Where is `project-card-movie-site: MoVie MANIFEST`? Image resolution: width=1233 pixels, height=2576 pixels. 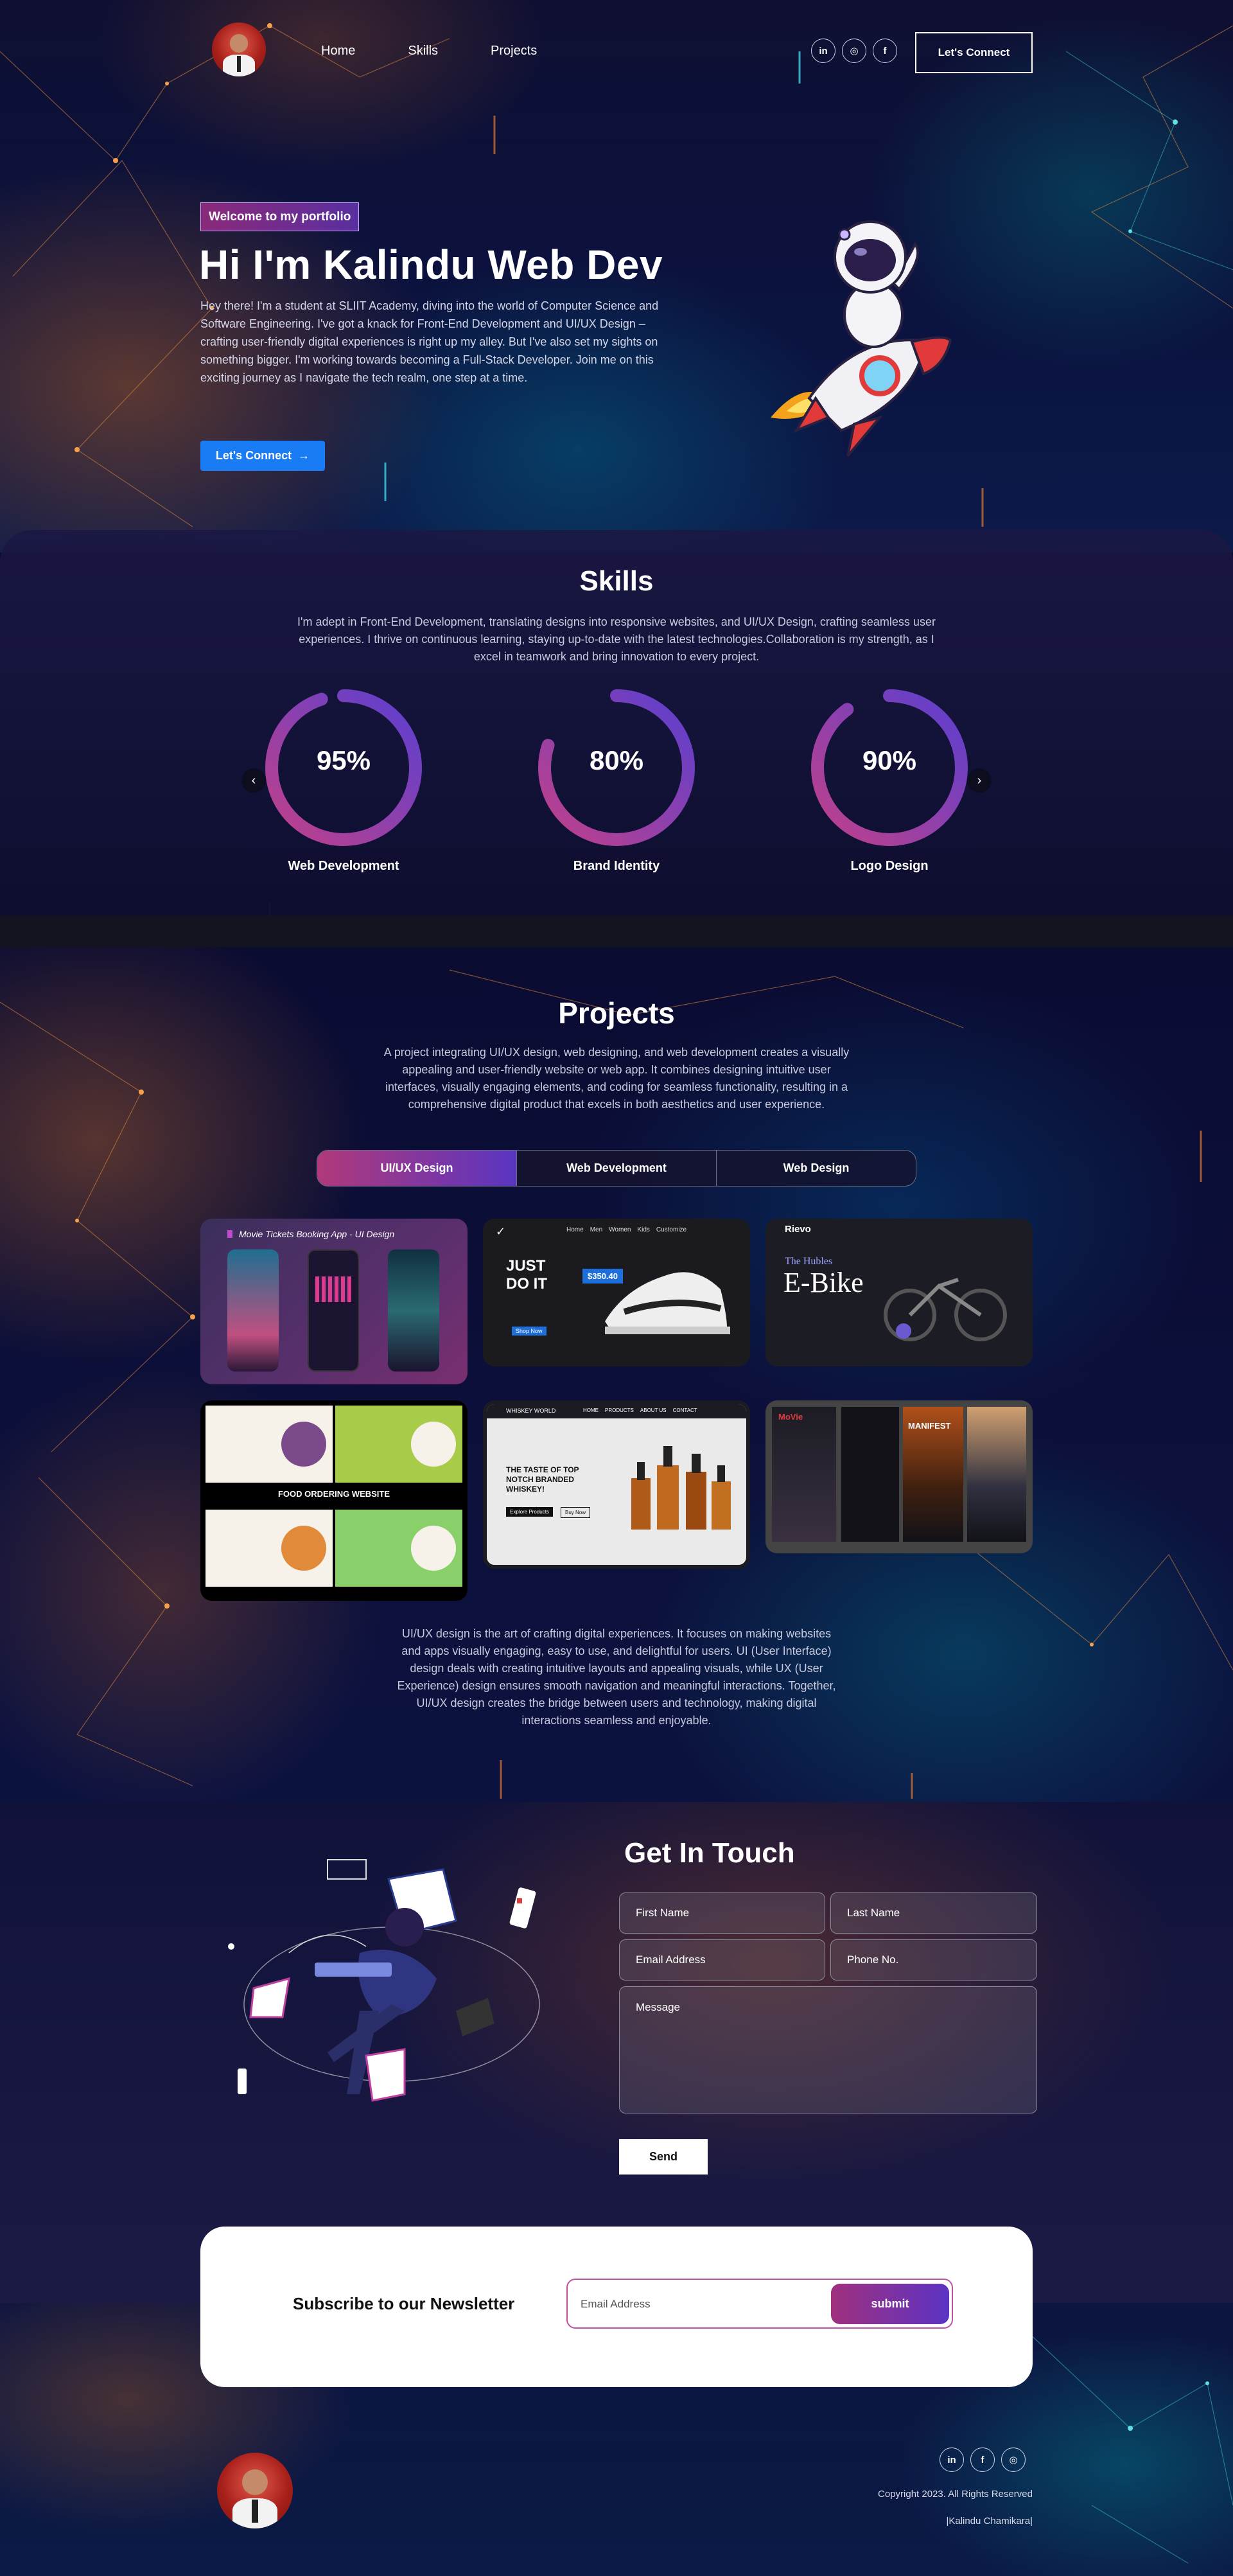 project-card-movie-site: MoVie MANIFEST is located at coordinates (899, 1476).